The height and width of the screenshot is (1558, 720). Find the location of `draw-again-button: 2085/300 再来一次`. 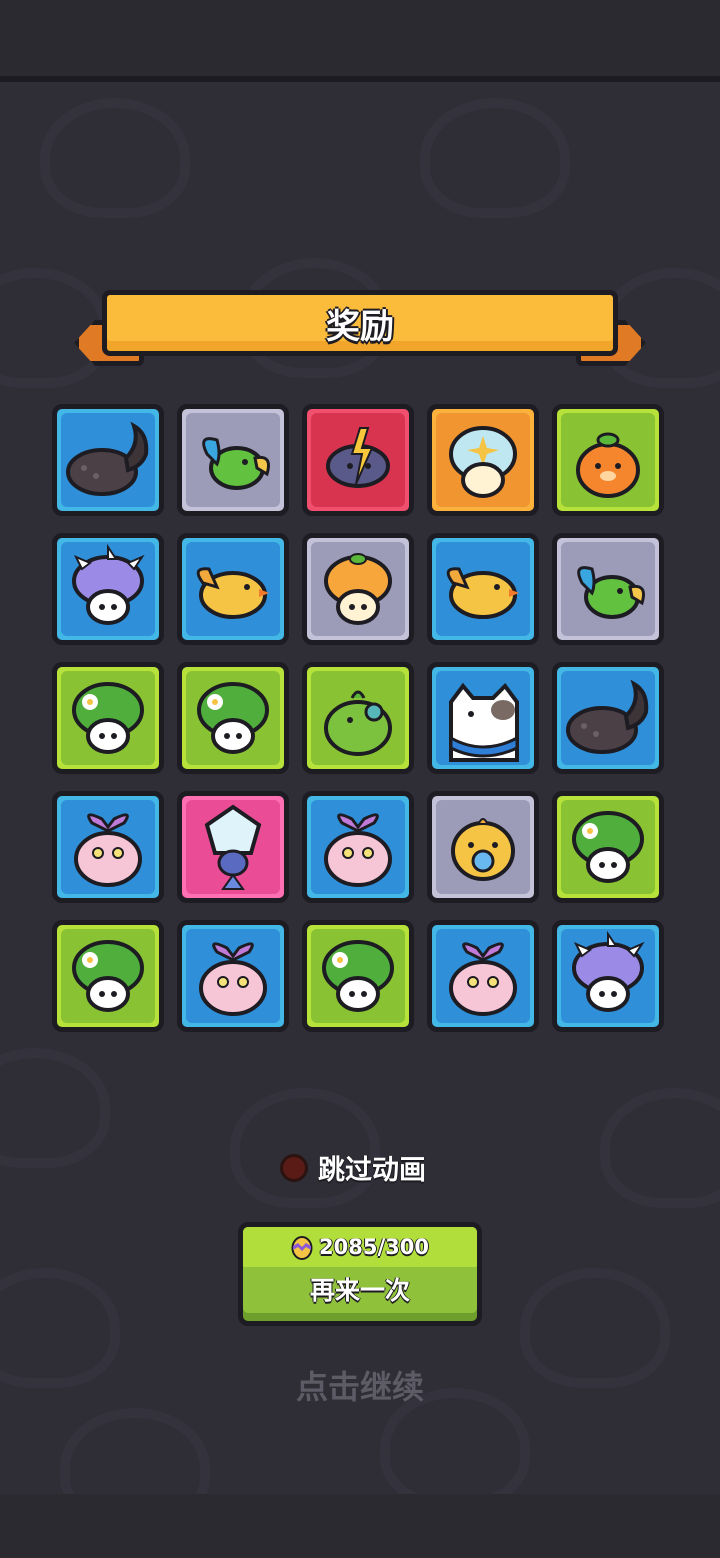

draw-again-button: 2085/300 再来一次 is located at coordinates (360, 1274).